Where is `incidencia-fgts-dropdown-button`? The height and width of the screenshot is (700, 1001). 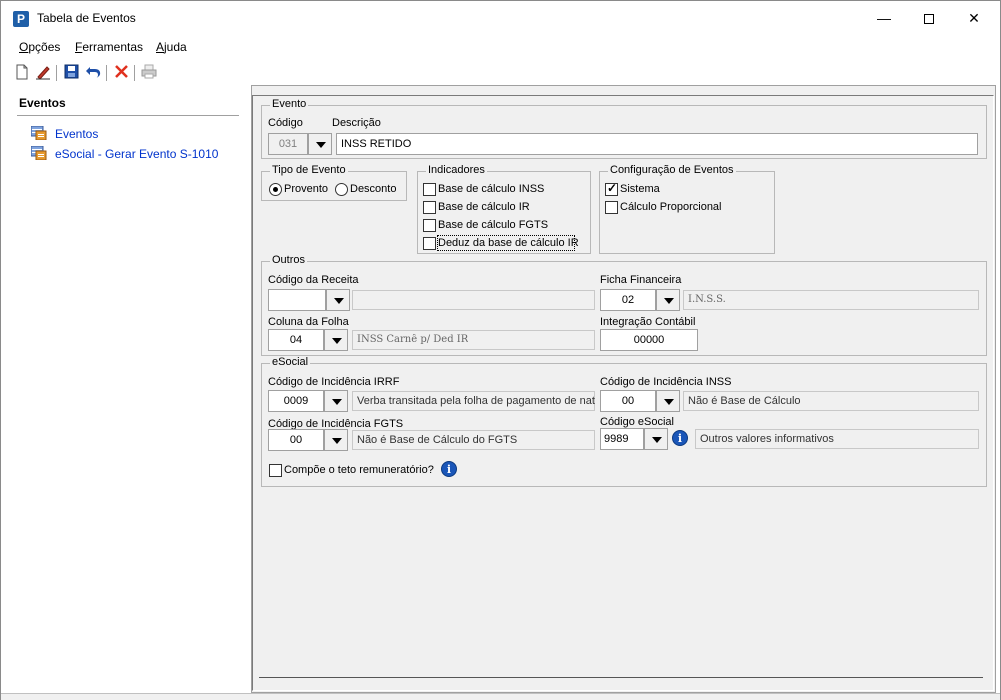
incidencia-fgts-dropdown-button is located at coordinates (336, 440).